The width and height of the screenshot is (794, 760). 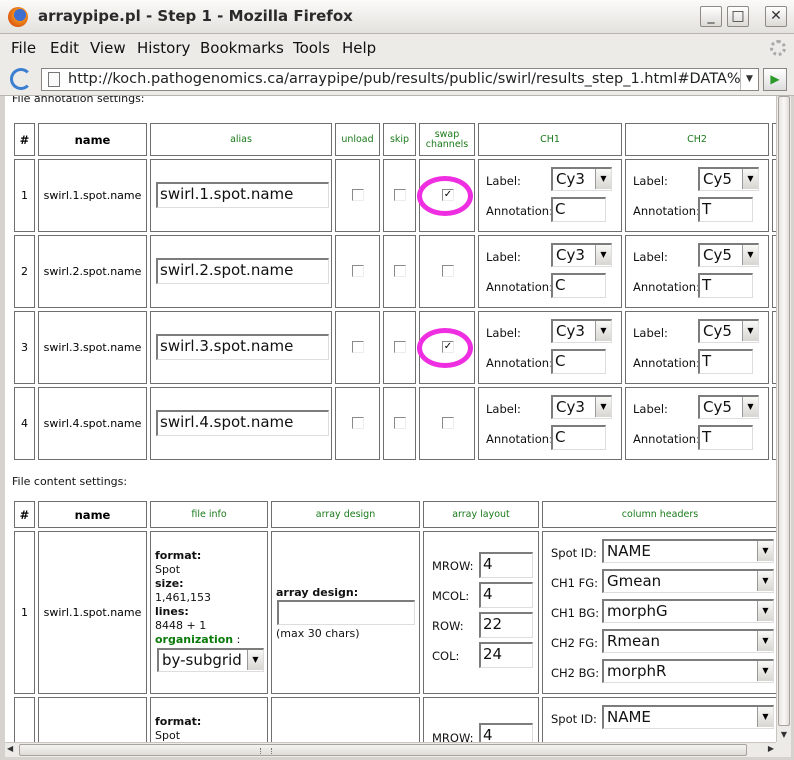 I want to click on scroll-left-arrow-icon: ◀, so click(x=10, y=748).